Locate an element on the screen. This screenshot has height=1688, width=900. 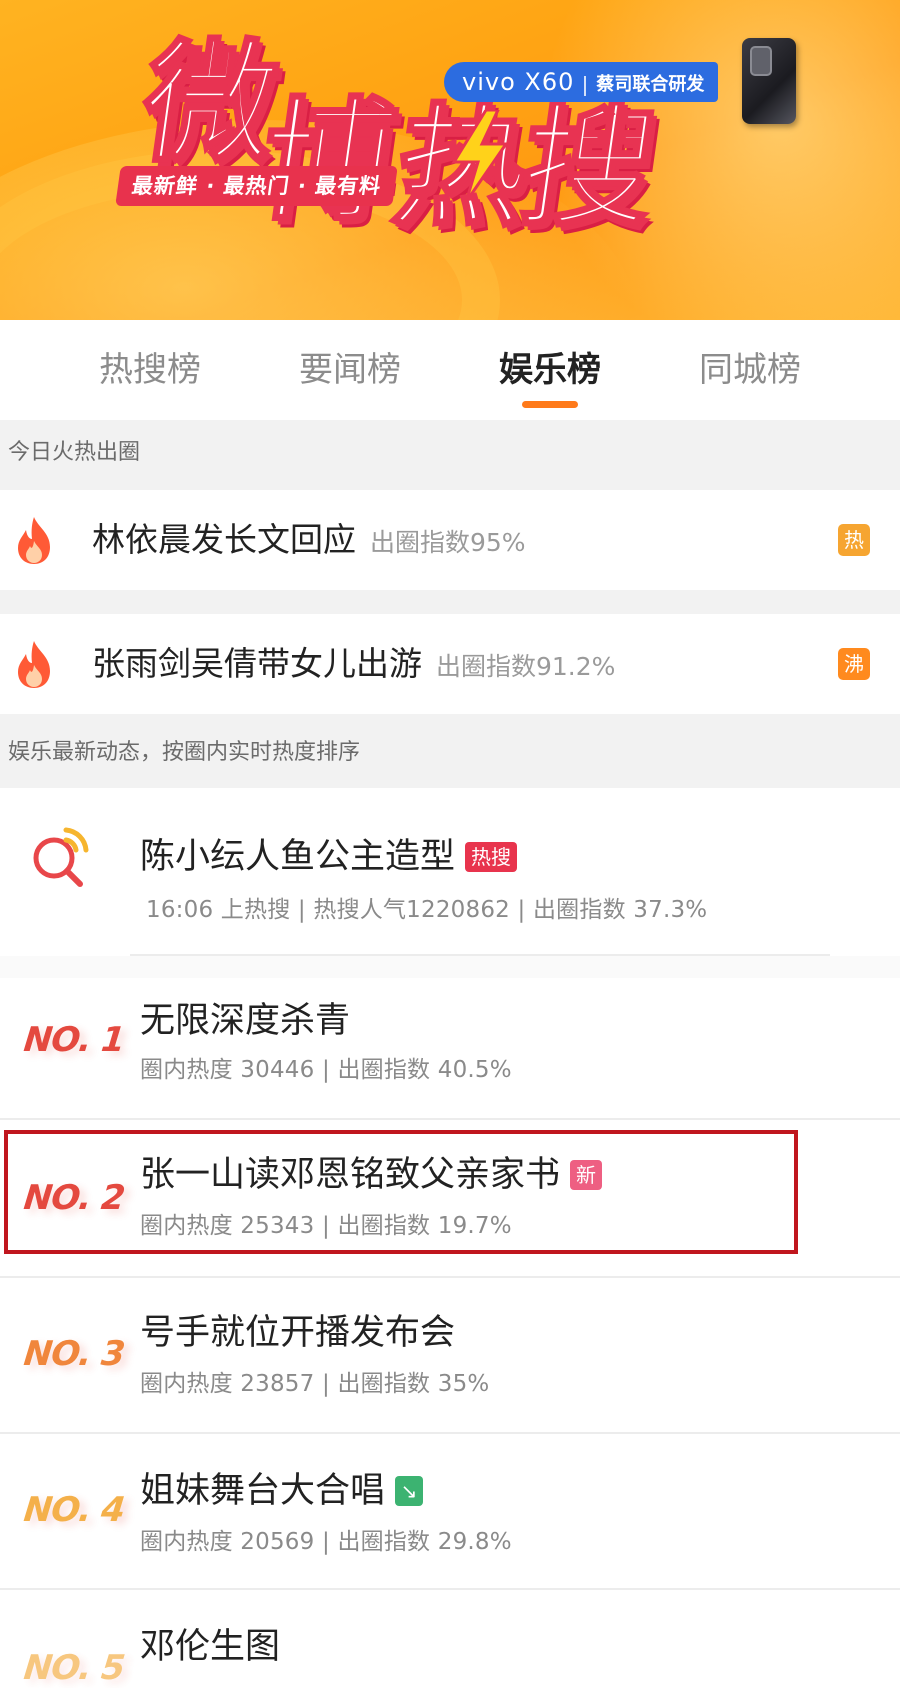
ranking-row-3: NO. 3 号手就位开播发布会 圈内热度 23857 | 出圈指数 35% is located at coordinates (450, 1361).